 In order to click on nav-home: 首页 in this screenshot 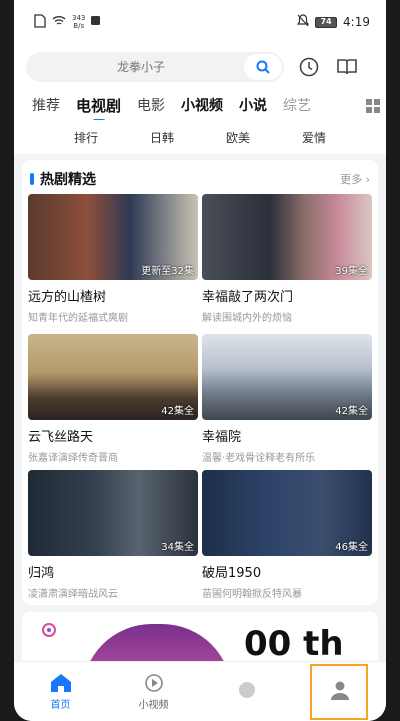, I will do `click(60, 691)`.